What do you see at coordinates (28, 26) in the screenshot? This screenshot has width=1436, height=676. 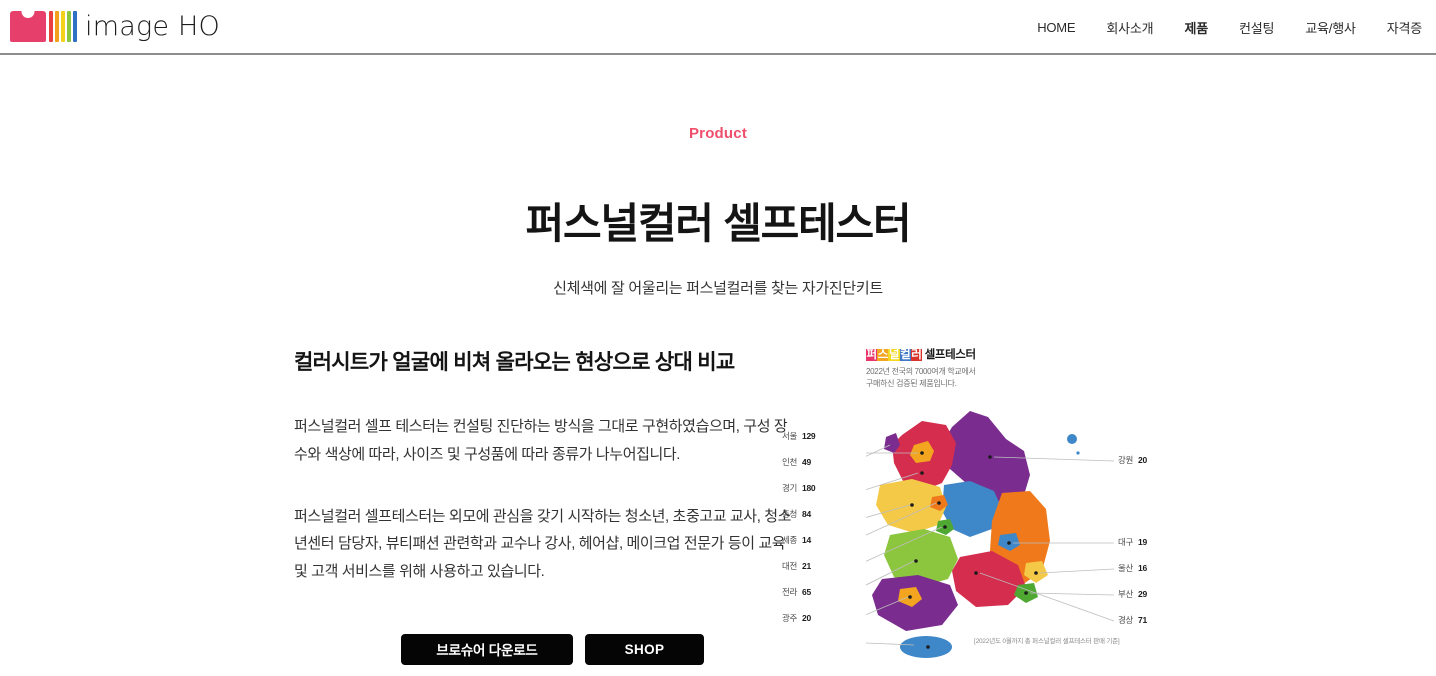 I see `logo-block-shape` at bounding box center [28, 26].